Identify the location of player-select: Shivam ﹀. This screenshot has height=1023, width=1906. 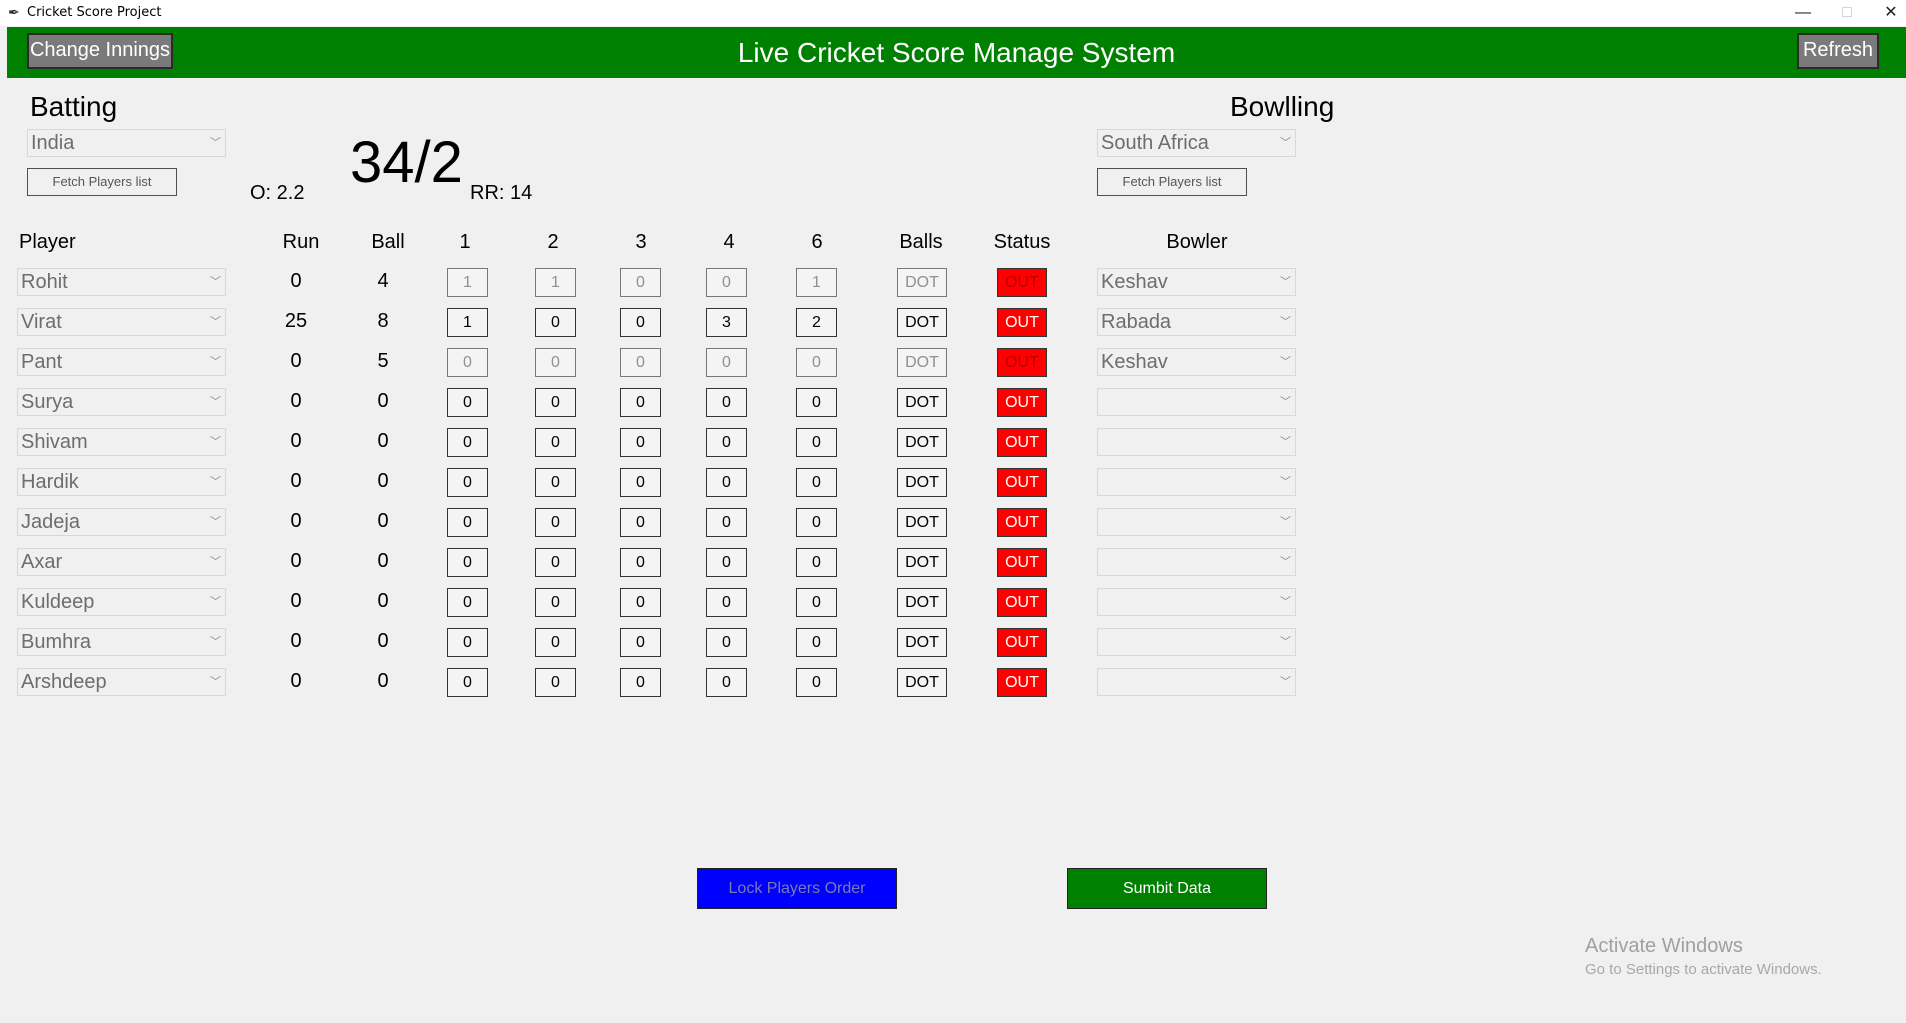
(121, 442).